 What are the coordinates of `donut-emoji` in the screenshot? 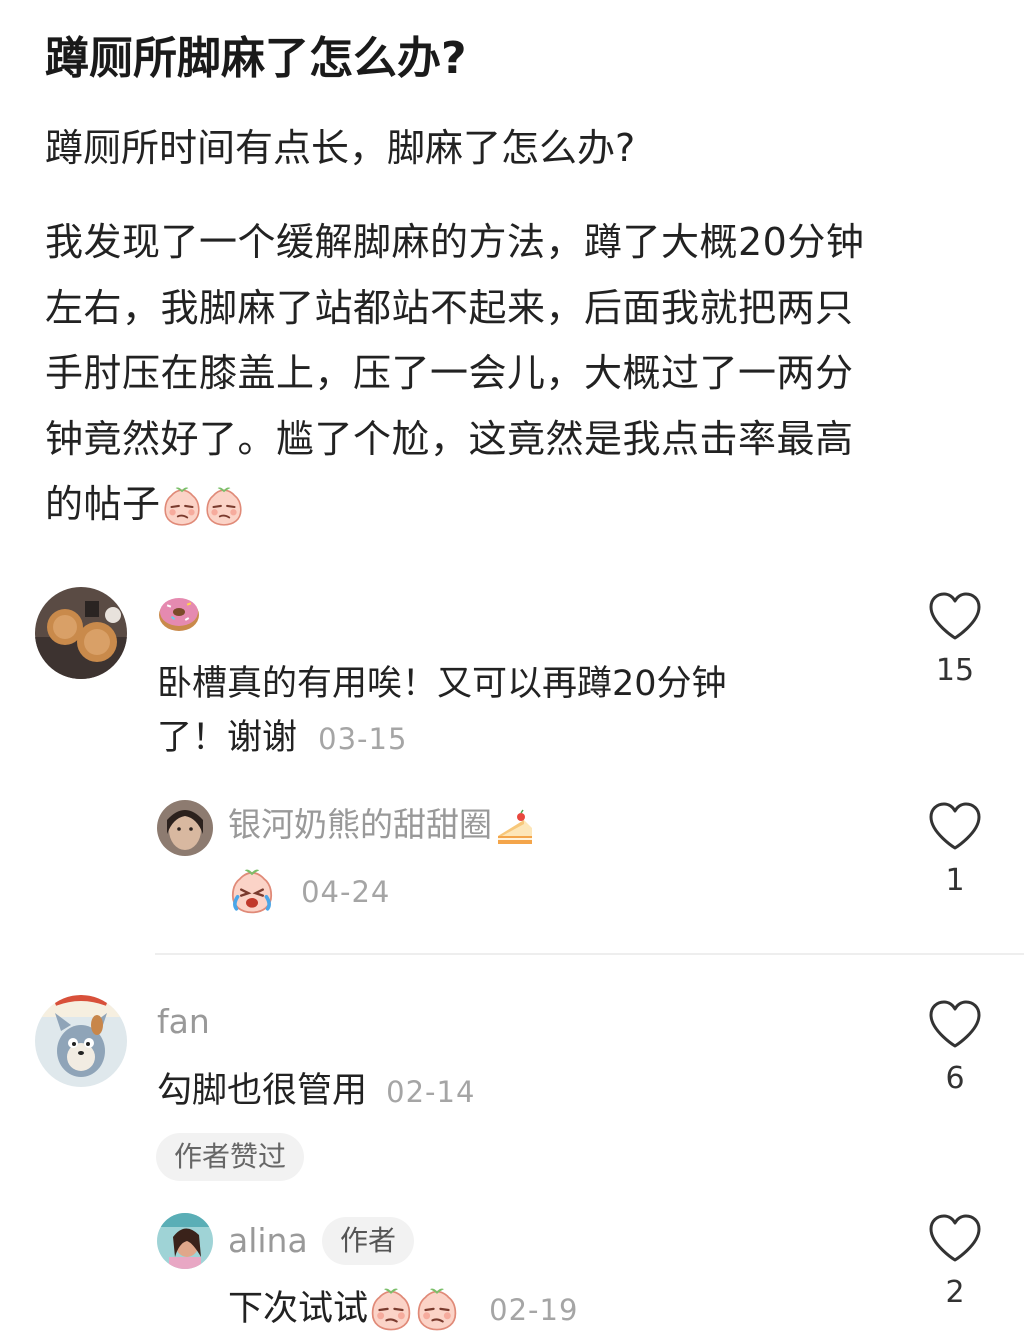 It's located at (179, 613).